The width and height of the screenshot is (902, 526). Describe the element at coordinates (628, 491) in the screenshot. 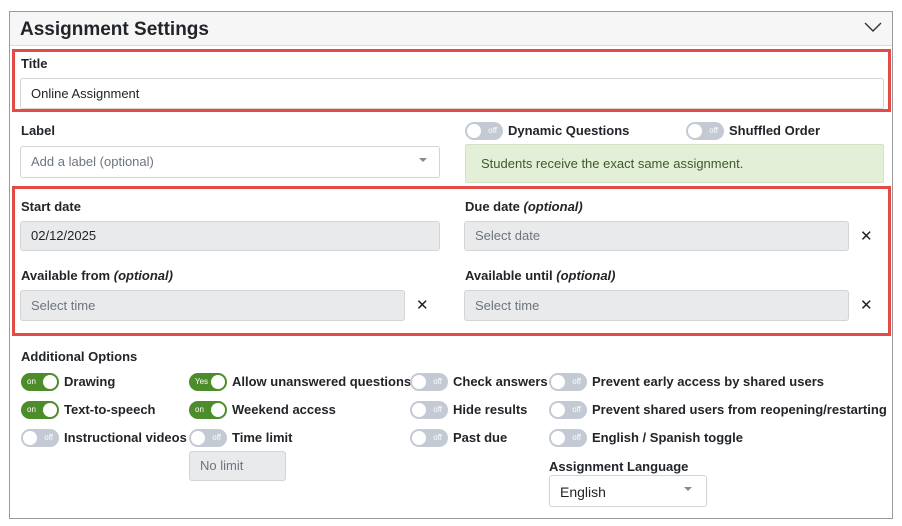

I see `assignment-language-select: English` at that location.